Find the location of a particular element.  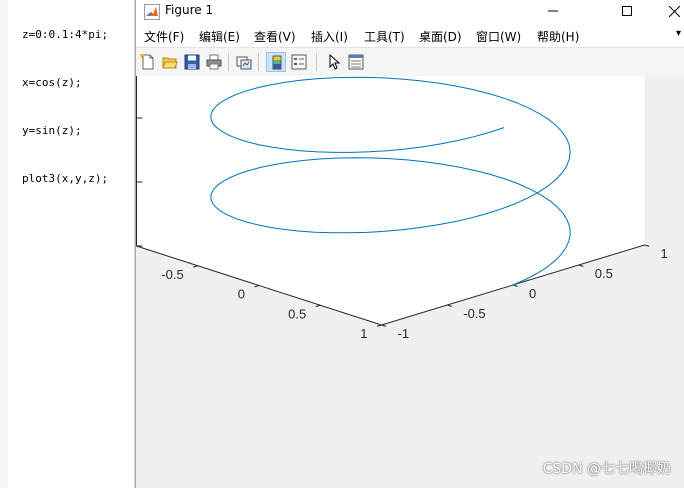

link-plot-icon is located at coordinates (244, 63).